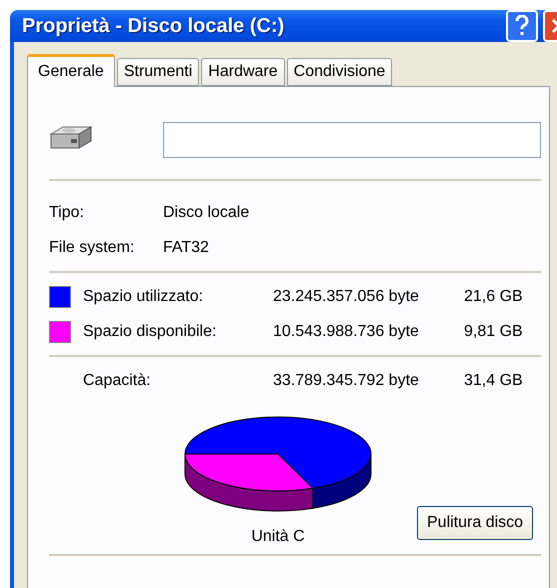 The image size is (557, 588). What do you see at coordinates (352, 140) in the screenshot?
I see `drive-name-field` at bounding box center [352, 140].